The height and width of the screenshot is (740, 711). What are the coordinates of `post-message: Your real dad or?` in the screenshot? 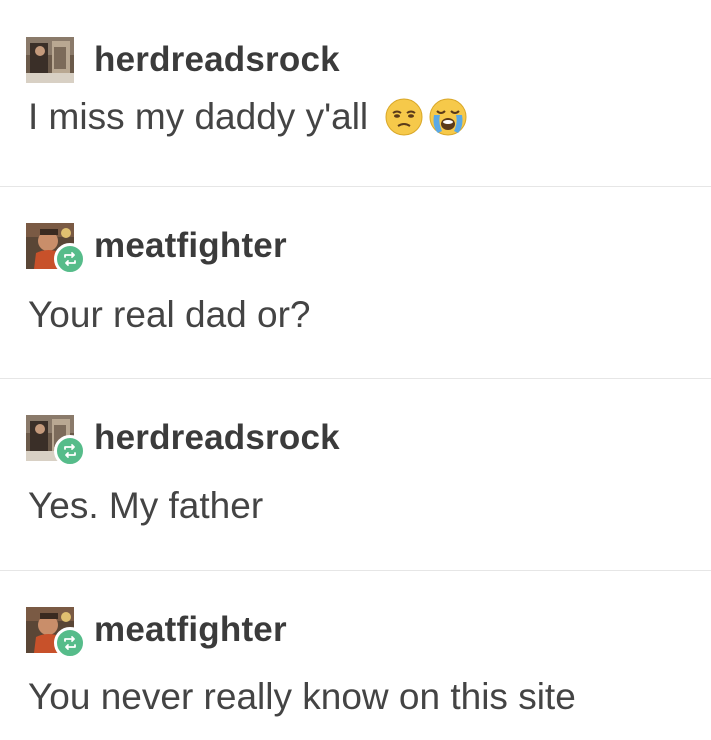 It's located at (169, 315).